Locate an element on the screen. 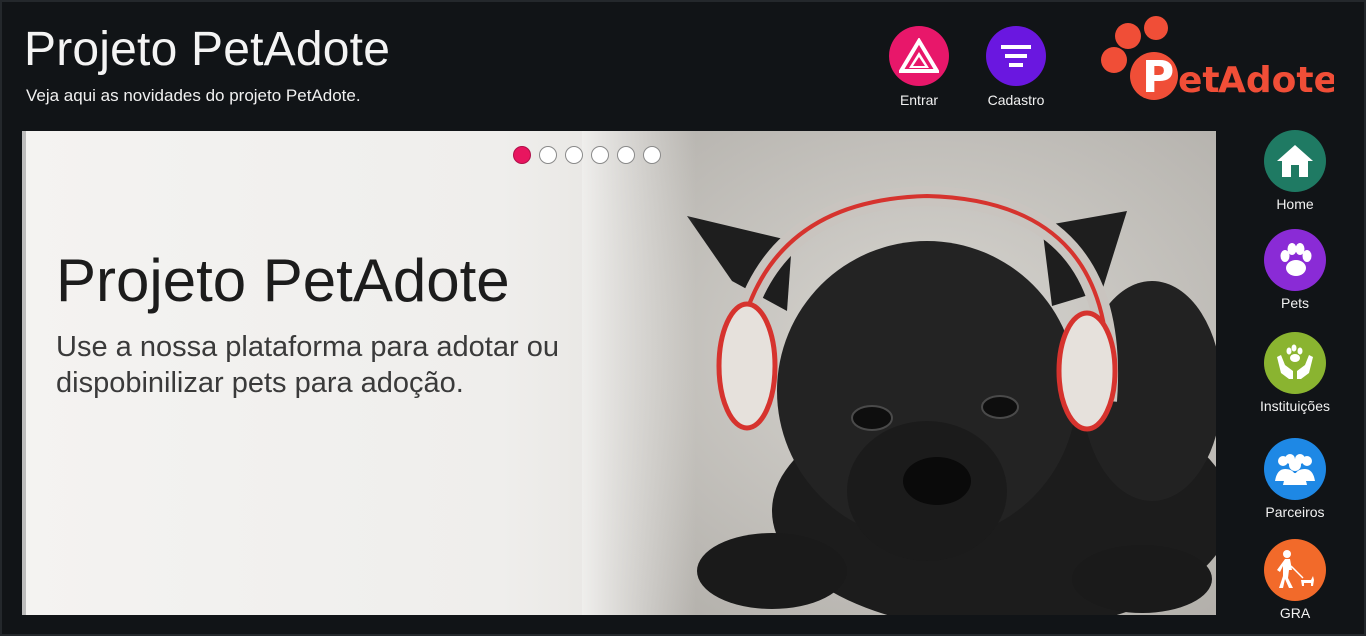  side-nav-pets-label: Pets is located at coordinates (1294, 303).